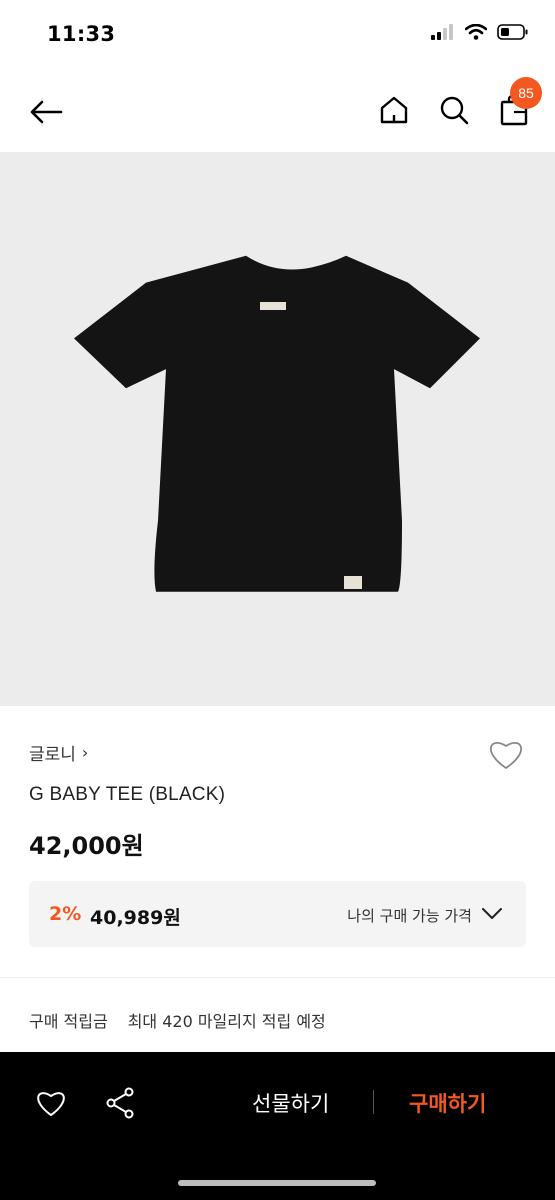  Describe the element at coordinates (277, 1183) in the screenshot. I see `home-indicator` at that location.